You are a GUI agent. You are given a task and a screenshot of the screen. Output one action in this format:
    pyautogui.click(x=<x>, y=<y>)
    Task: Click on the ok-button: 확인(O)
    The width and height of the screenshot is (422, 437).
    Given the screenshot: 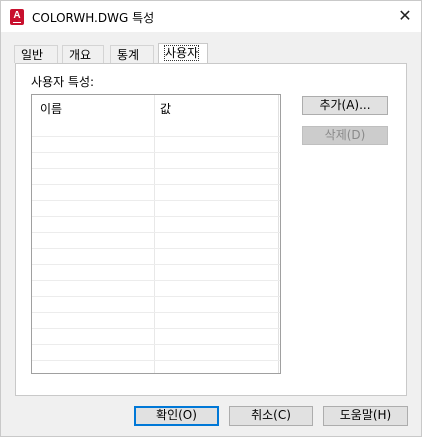 What is the action you would take?
    pyautogui.click(x=176, y=416)
    